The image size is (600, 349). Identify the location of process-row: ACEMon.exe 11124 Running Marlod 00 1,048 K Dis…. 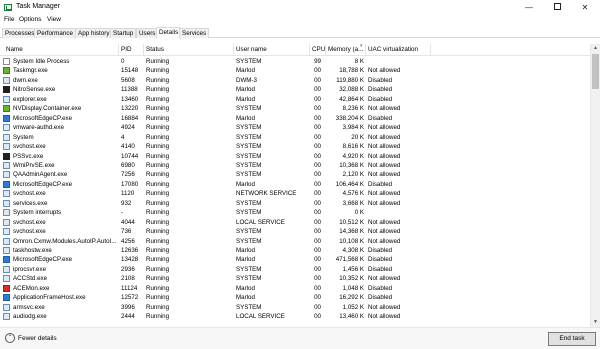
(295, 288).